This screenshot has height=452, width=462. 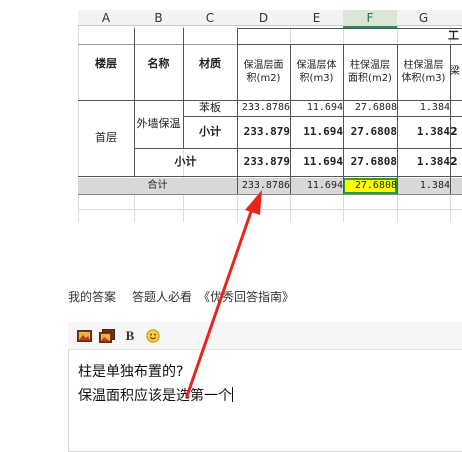 What do you see at coordinates (220, 301) in the screenshot?
I see `arrow-shaft` at bounding box center [220, 301].